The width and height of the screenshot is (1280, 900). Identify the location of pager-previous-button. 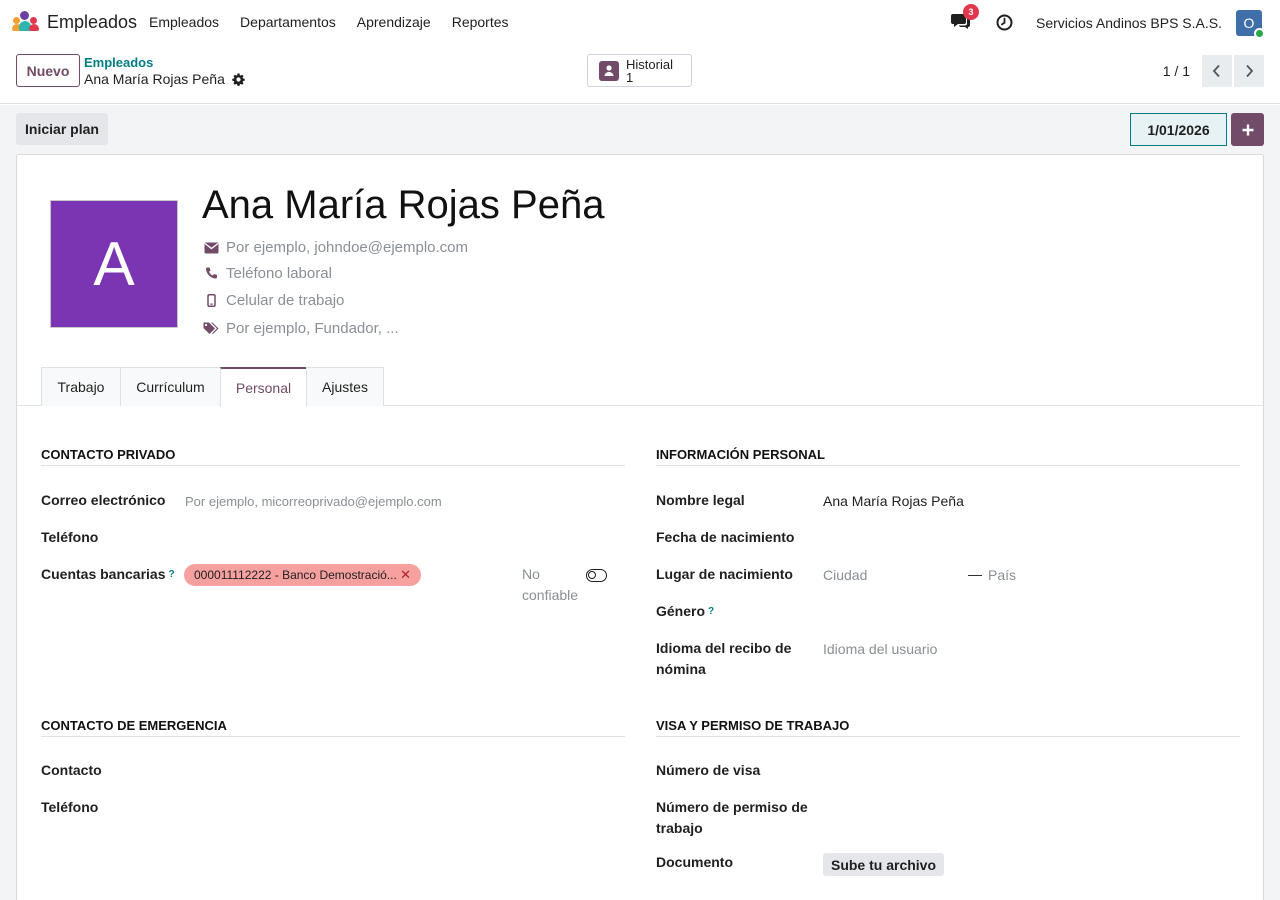
(1217, 71).